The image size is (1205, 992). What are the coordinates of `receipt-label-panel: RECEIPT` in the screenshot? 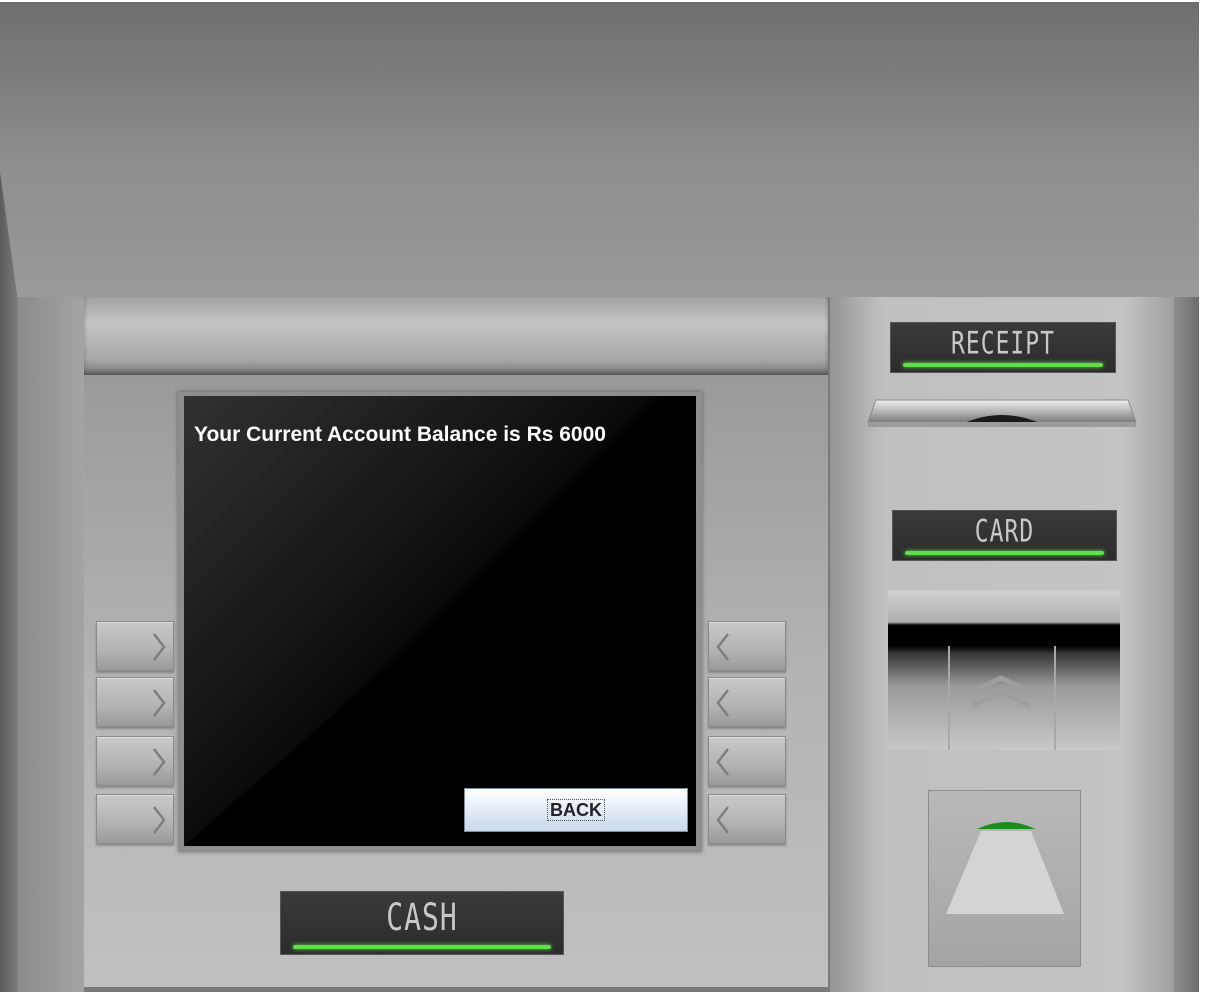 It's located at (1003, 347).